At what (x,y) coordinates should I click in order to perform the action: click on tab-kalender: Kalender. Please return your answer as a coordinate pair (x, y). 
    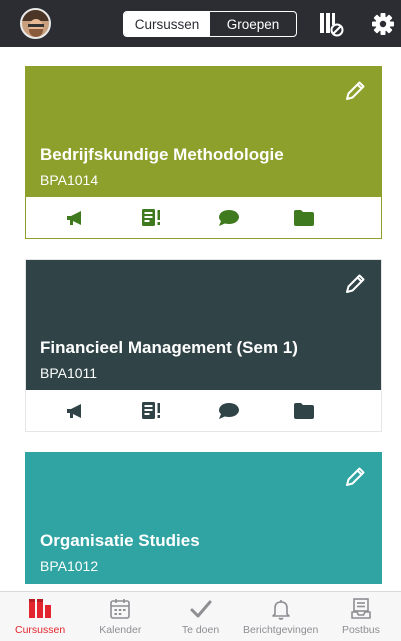
    Looking at the image, I should click on (120, 616).